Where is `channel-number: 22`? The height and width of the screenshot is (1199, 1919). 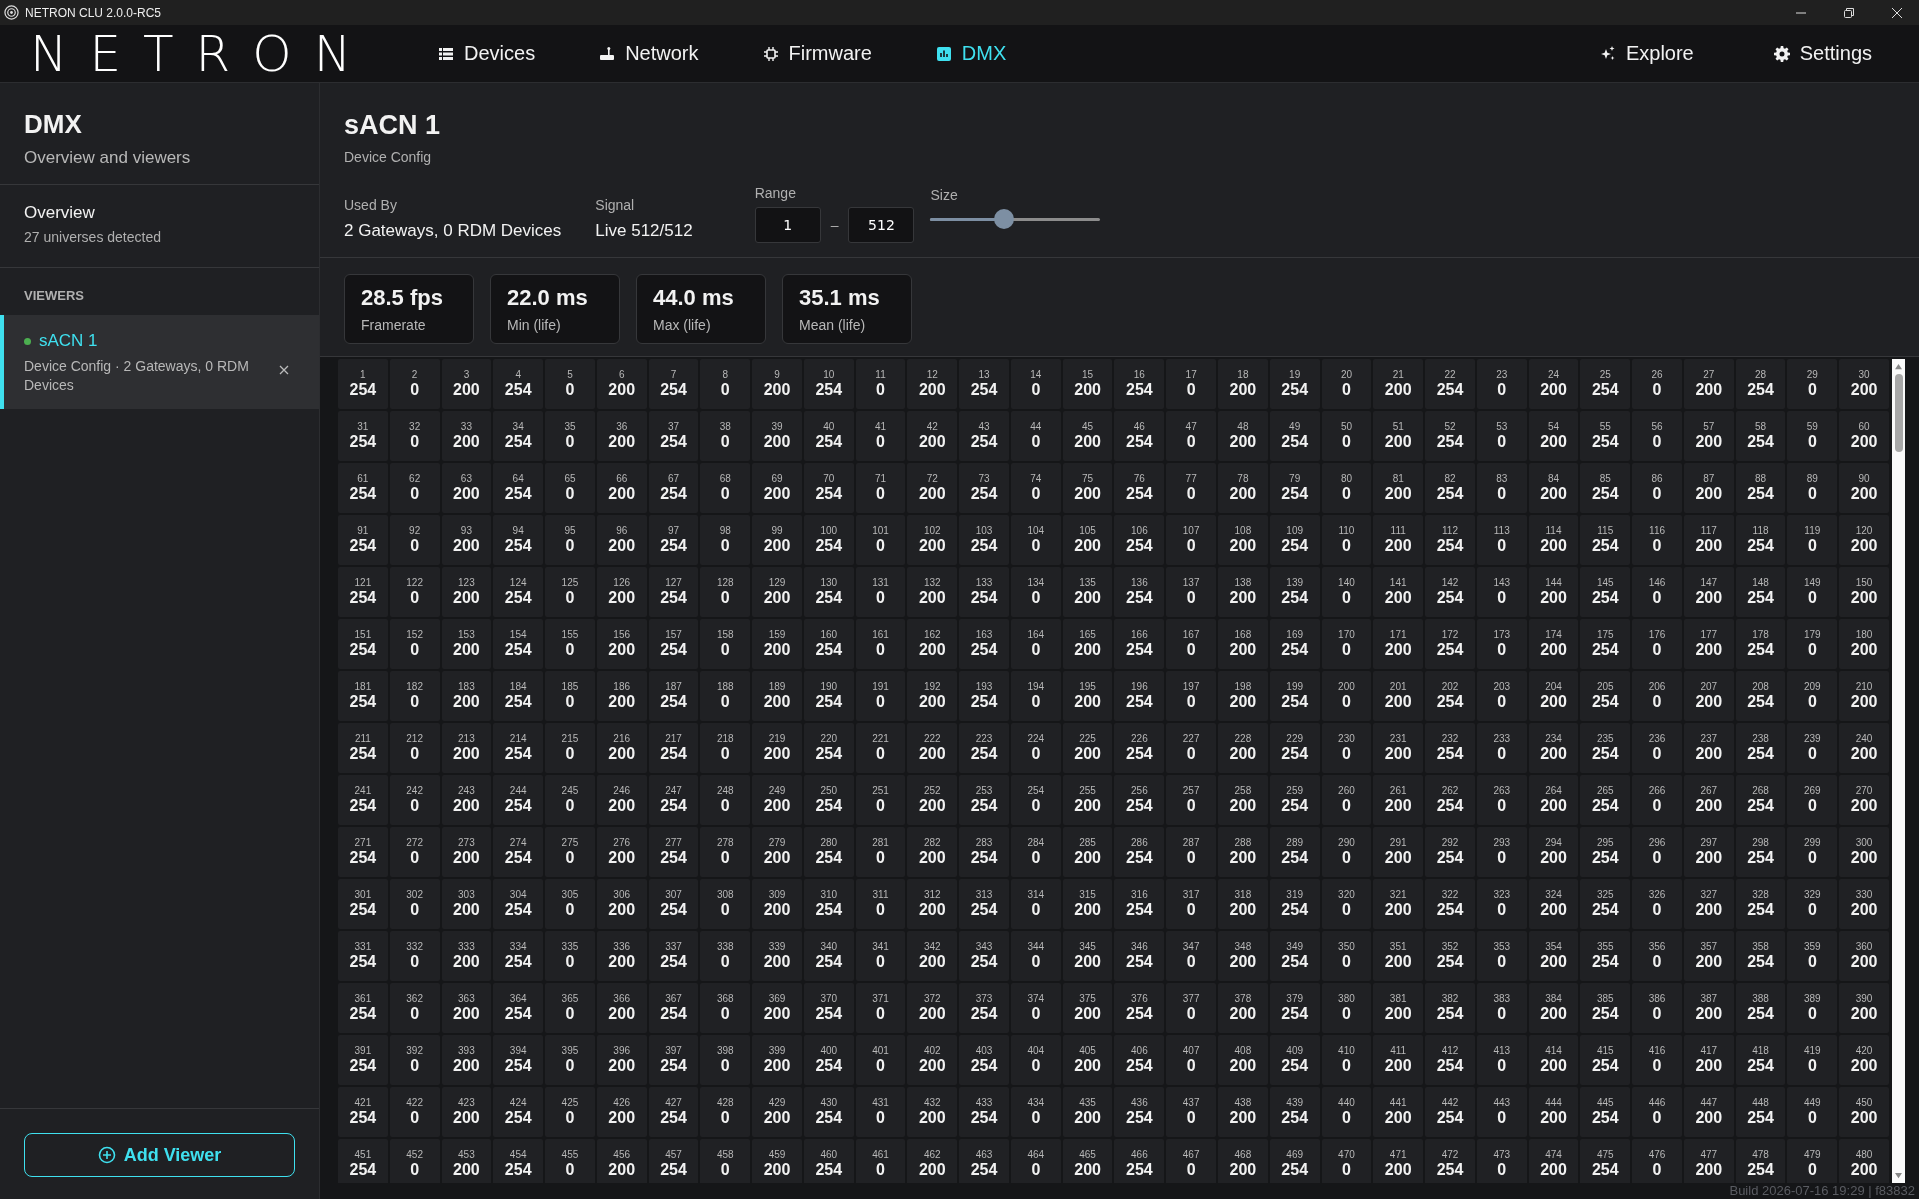 channel-number: 22 is located at coordinates (1450, 375).